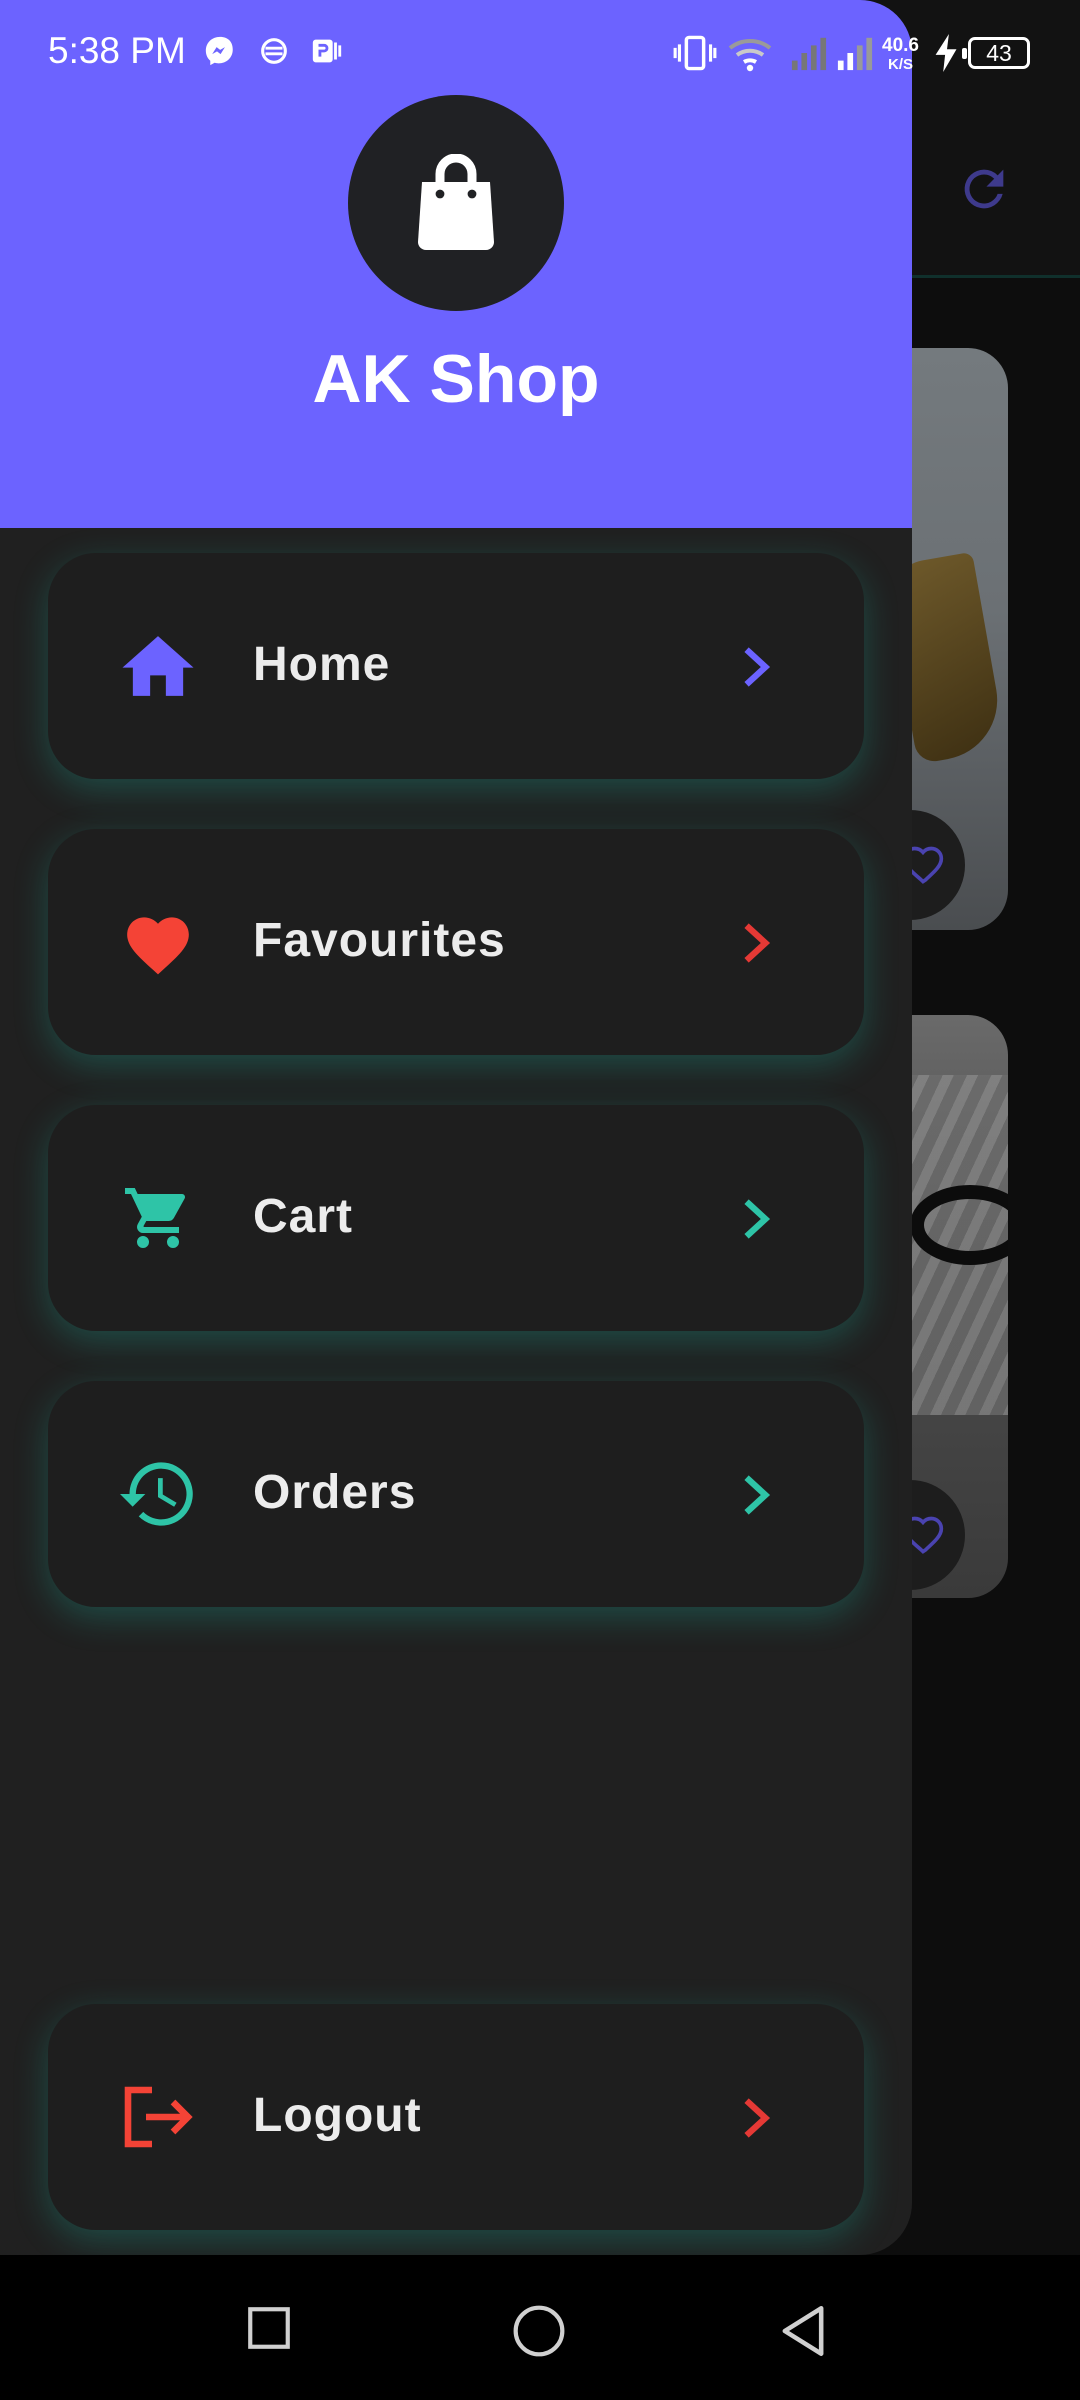  Describe the element at coordinates (322, 664) in the screenshot. I see `drawer-item-label: Home` at that location.